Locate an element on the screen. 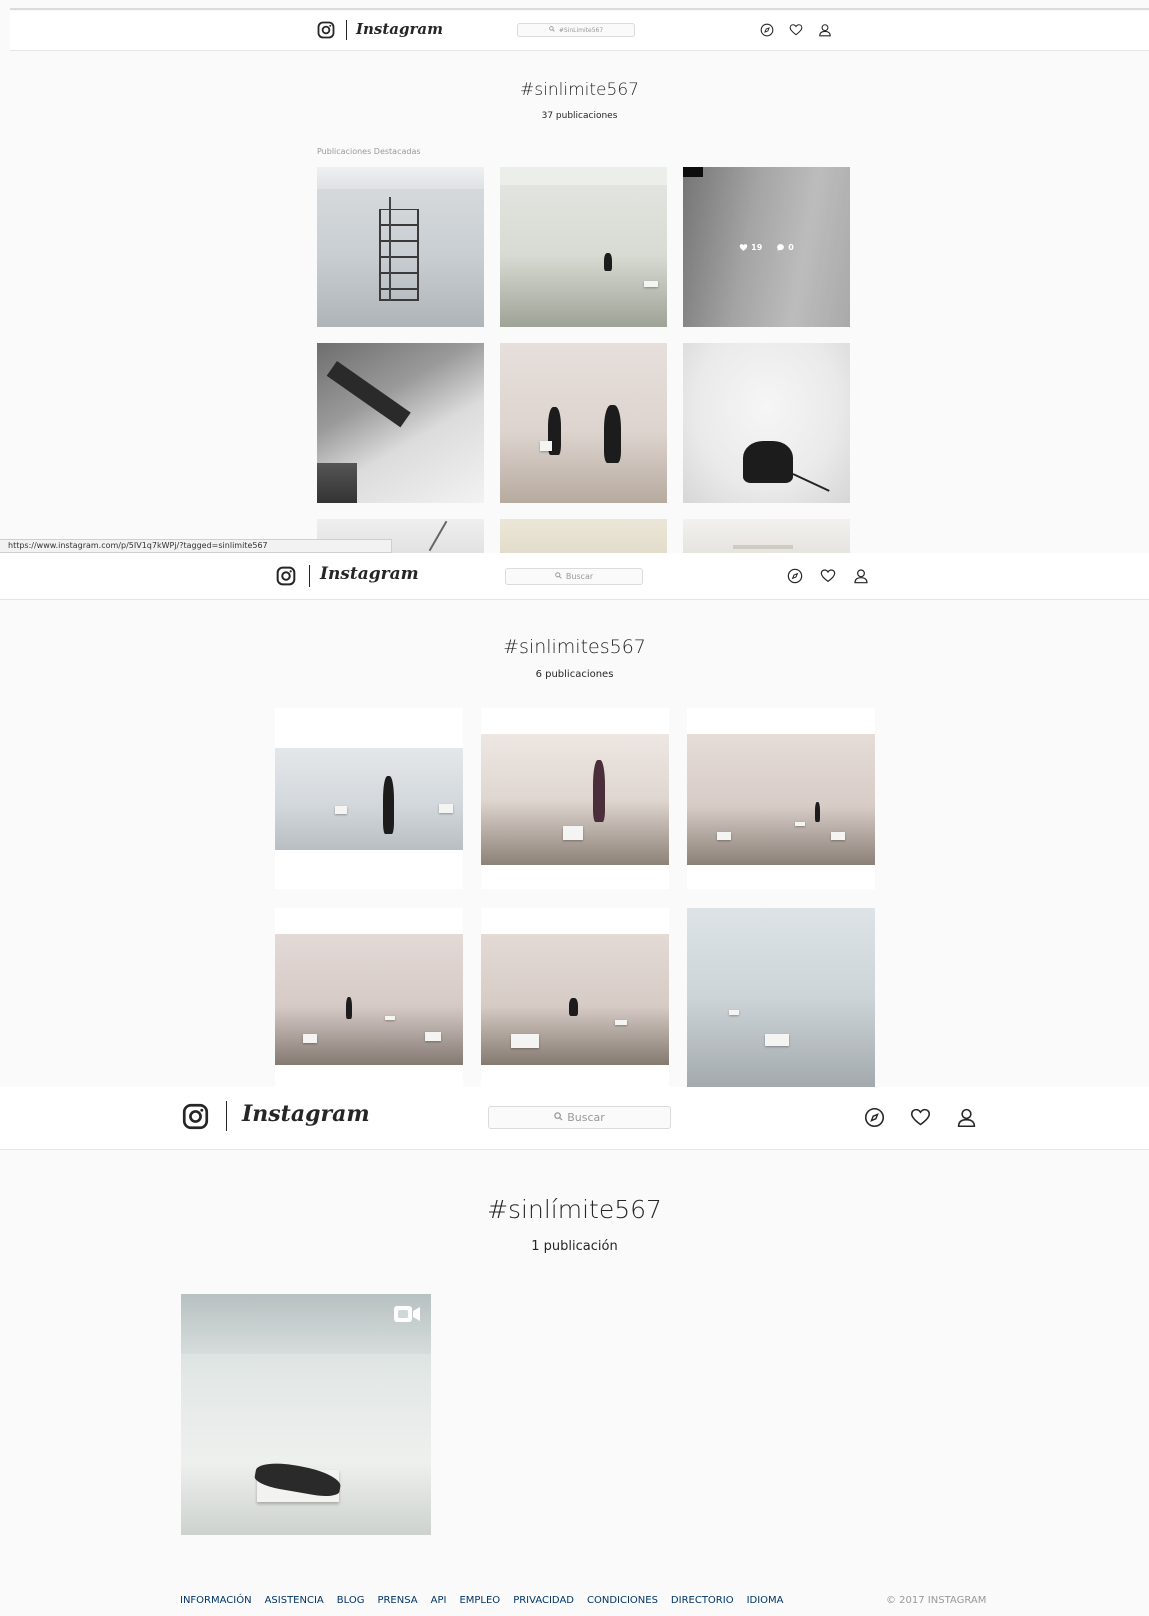 The height and width of the screenshot is (1616, 1149). post-hover-overlay: 19 0 is located at coordinates (766, 247).